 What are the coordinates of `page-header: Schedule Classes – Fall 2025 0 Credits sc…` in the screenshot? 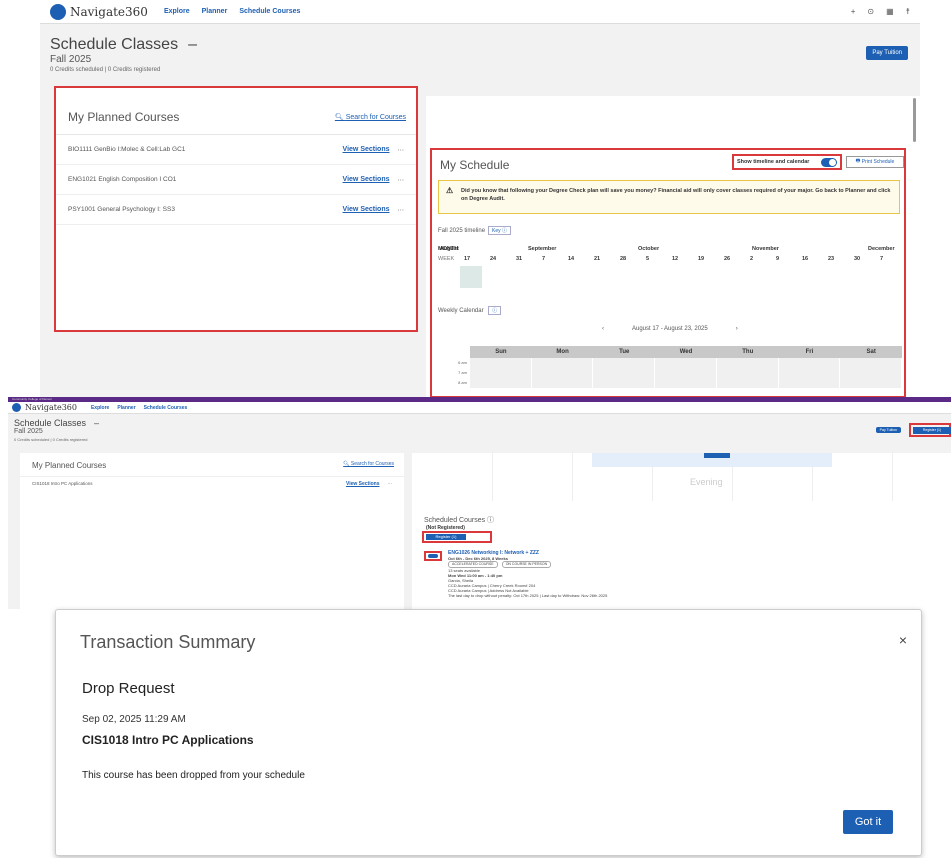 It's located at (479, 428).